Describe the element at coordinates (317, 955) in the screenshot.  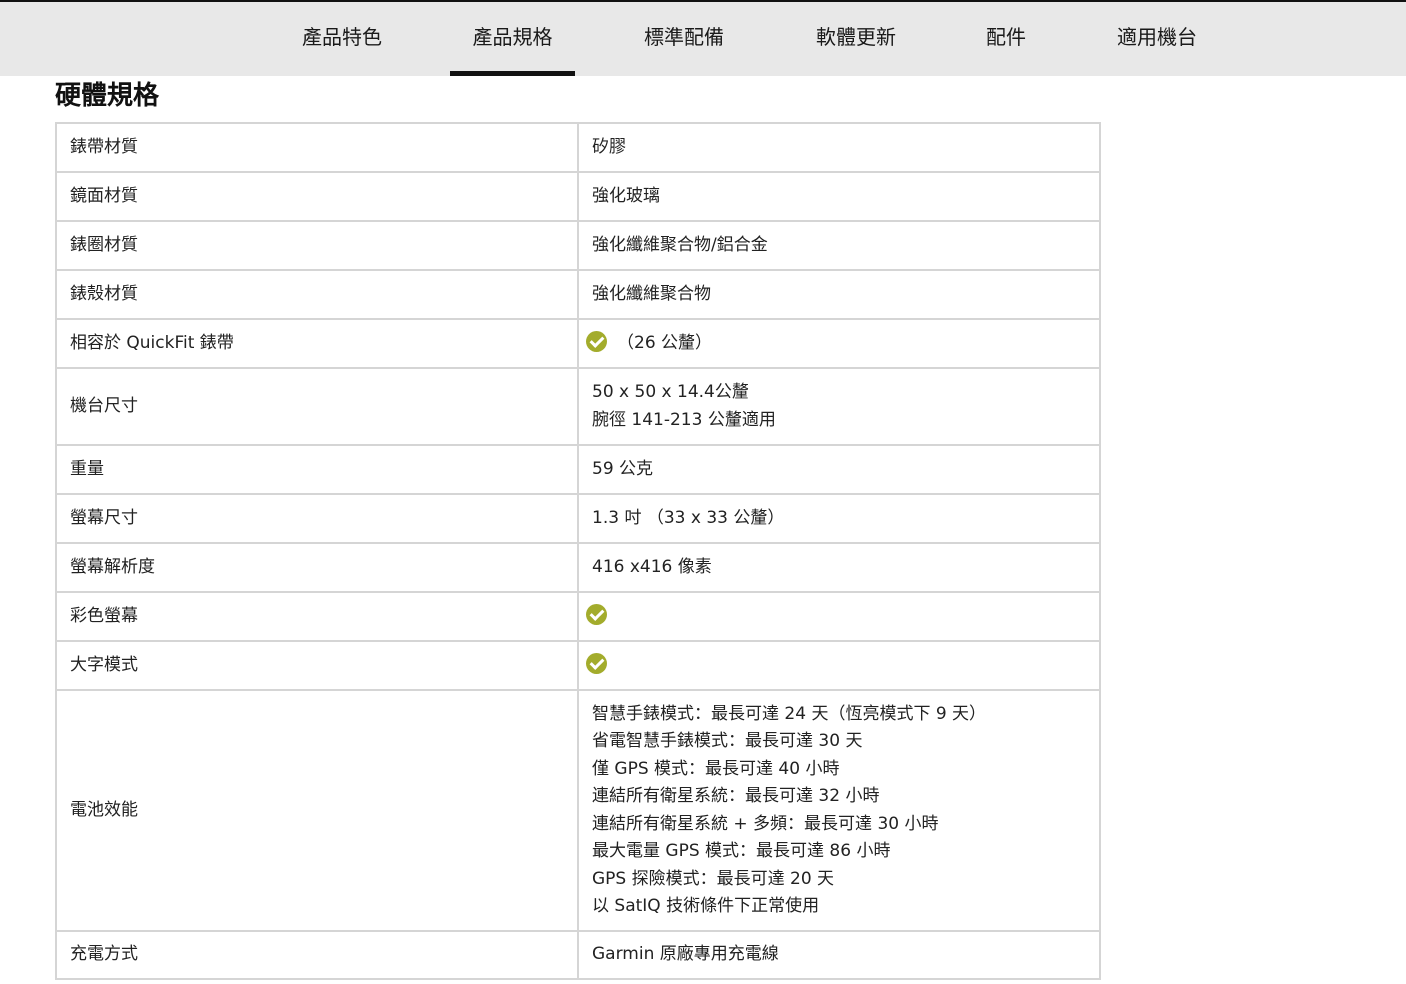
I see `spec-label: 充電方式` at that location.